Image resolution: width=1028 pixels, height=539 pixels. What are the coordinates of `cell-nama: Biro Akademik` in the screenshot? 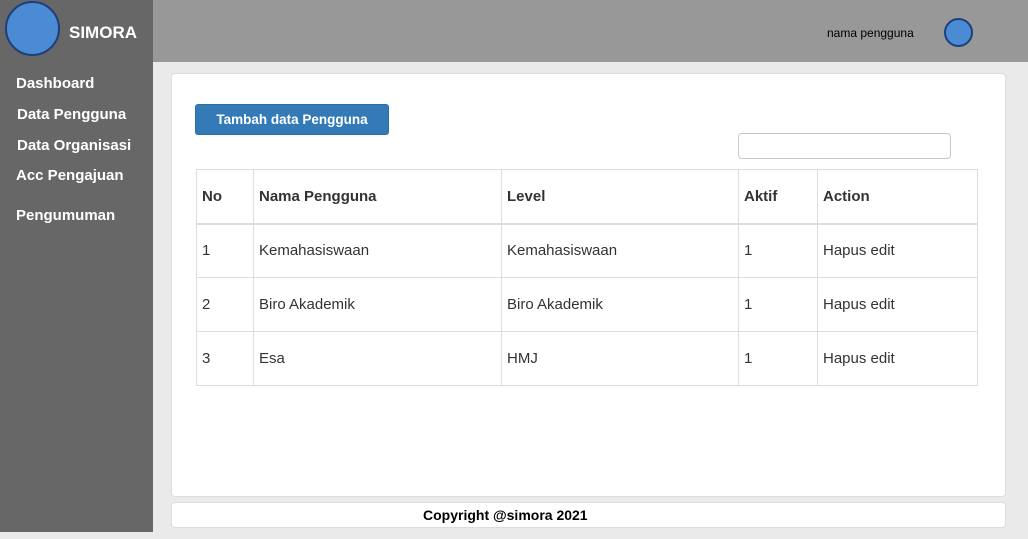 It's located at (377, 304).